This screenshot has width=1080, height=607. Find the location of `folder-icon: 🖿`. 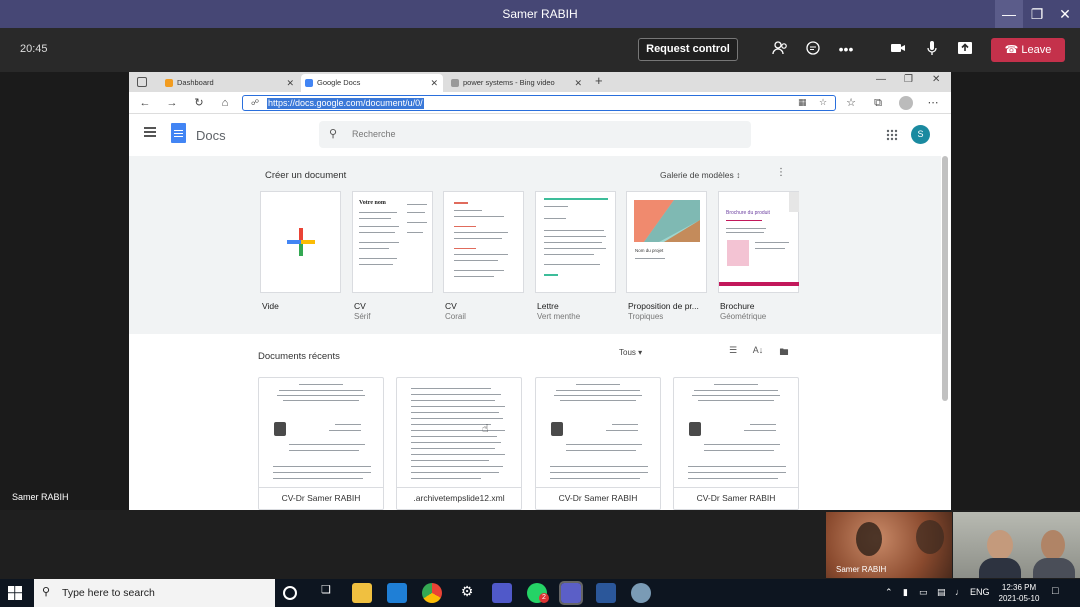

folder-icon: 🖿 is located at coordinates (784, 352).